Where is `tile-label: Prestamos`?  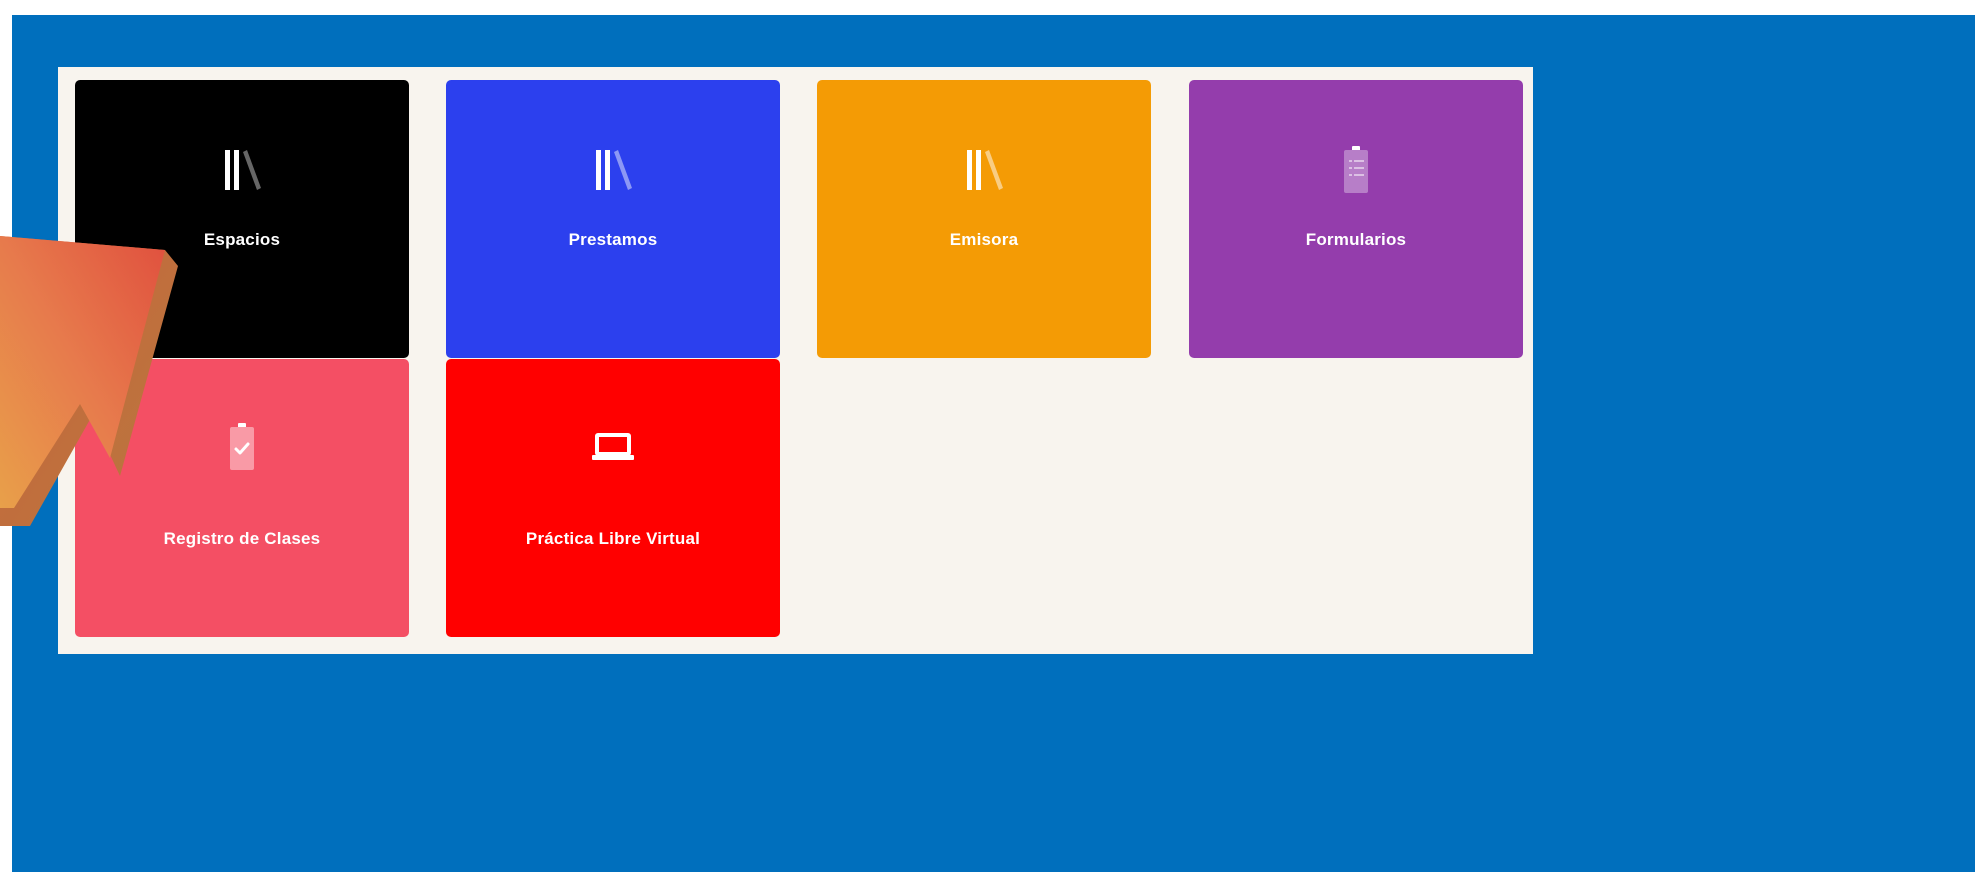 tile-label: Prestamos is located at coordinates (613, 239).